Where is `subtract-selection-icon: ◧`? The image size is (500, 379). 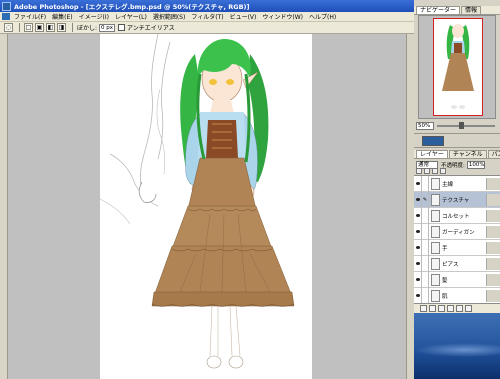
subtract-selection-icon: ◧ is located at coordinates (50, 27).